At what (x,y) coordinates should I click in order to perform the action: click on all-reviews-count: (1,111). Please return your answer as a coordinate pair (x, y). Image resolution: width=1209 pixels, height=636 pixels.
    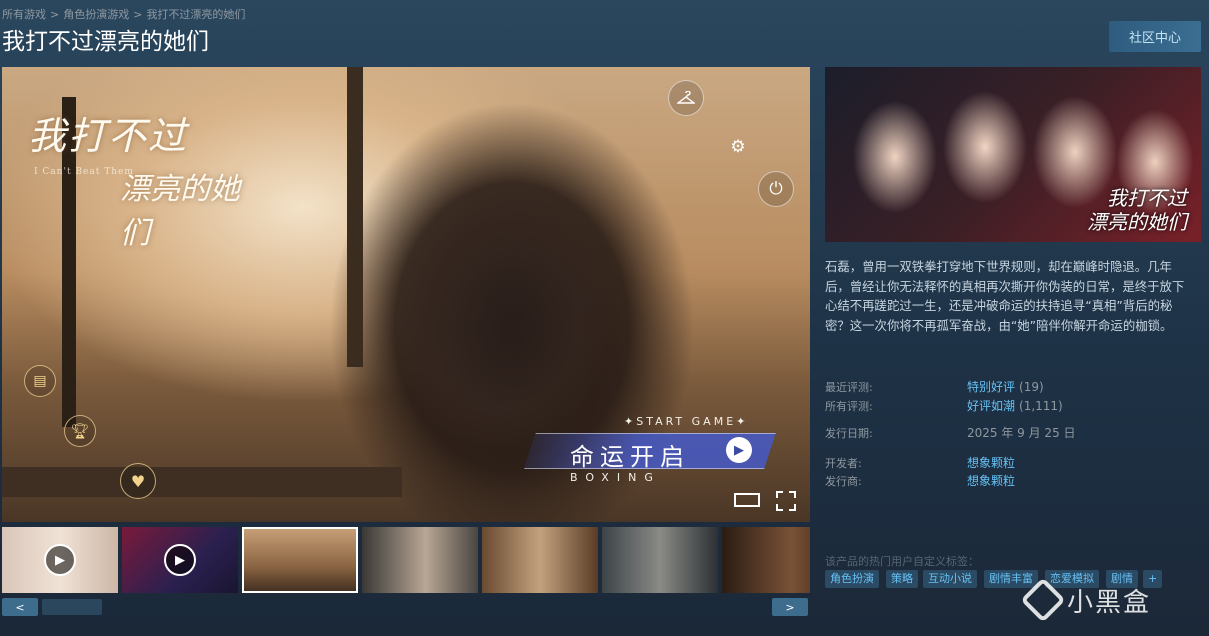
    Looking at the image, I should click on (1041, 406).